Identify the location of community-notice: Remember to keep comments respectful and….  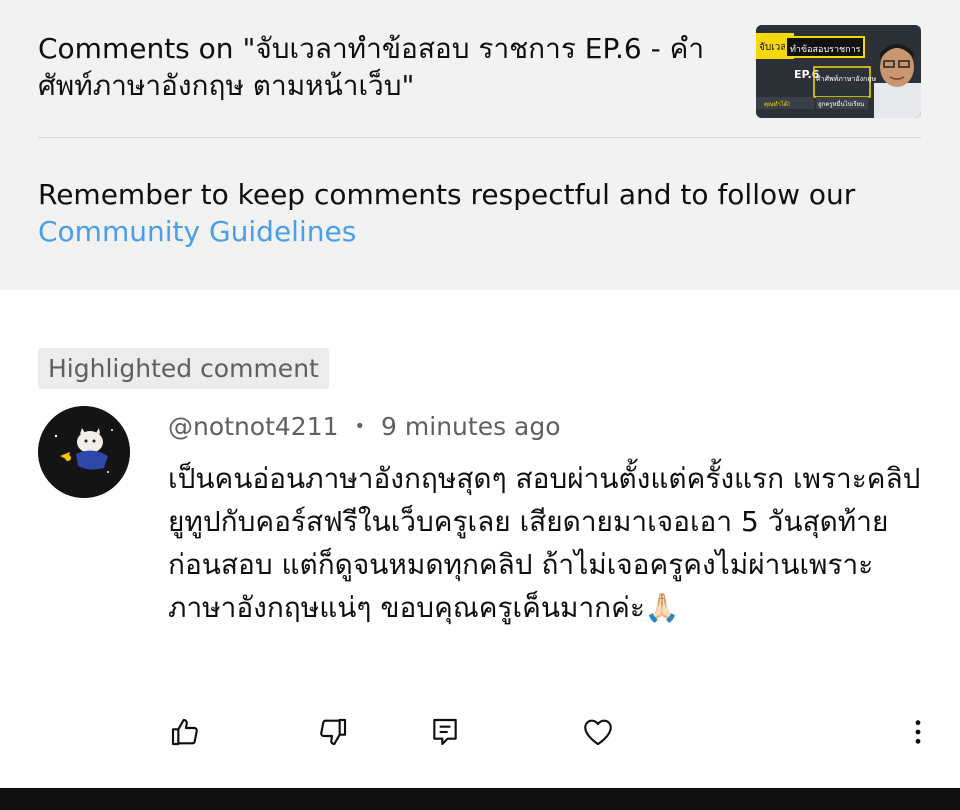
(483, 213).